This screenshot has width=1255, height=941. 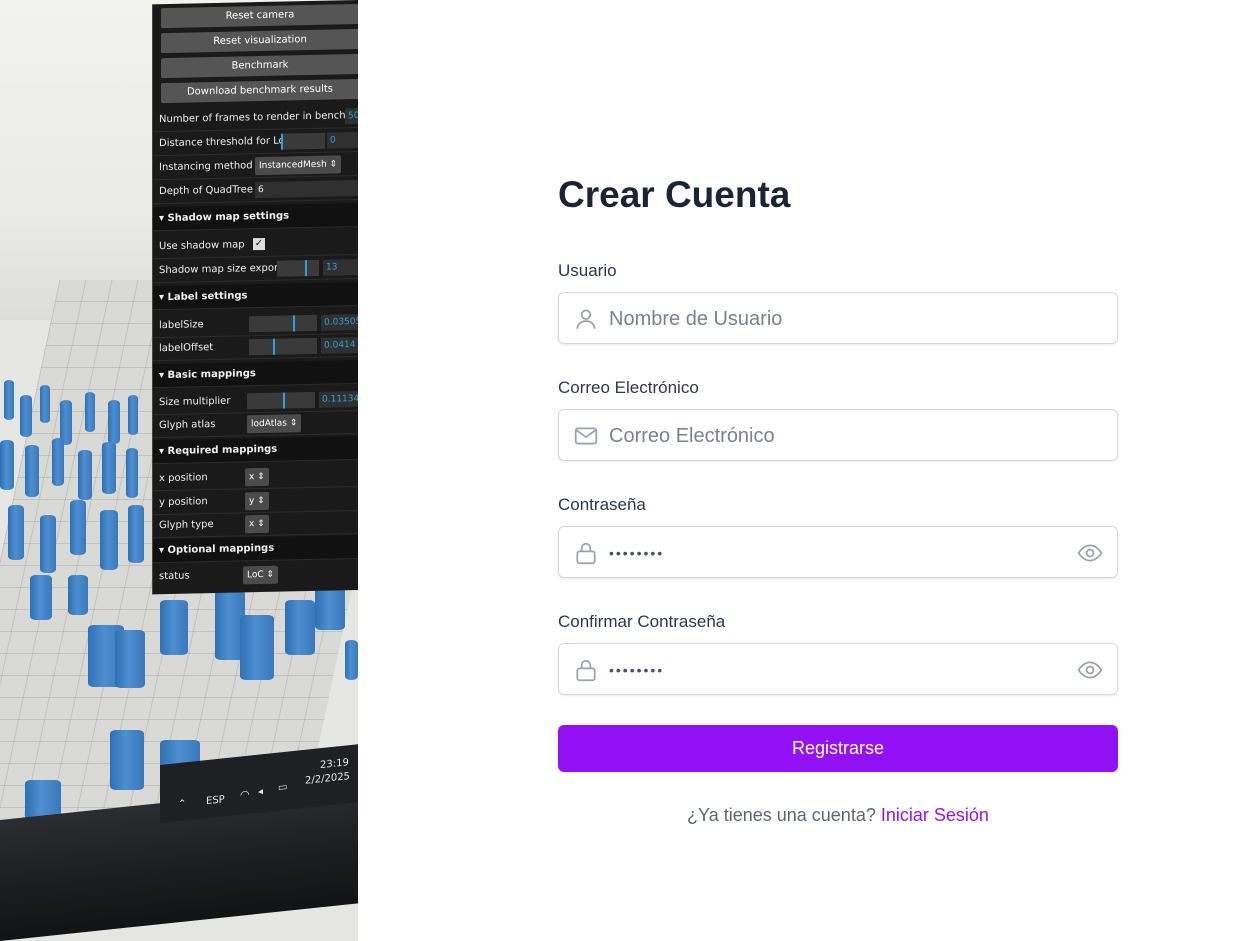 I want to click on email-input, so click(x=839, y=436).